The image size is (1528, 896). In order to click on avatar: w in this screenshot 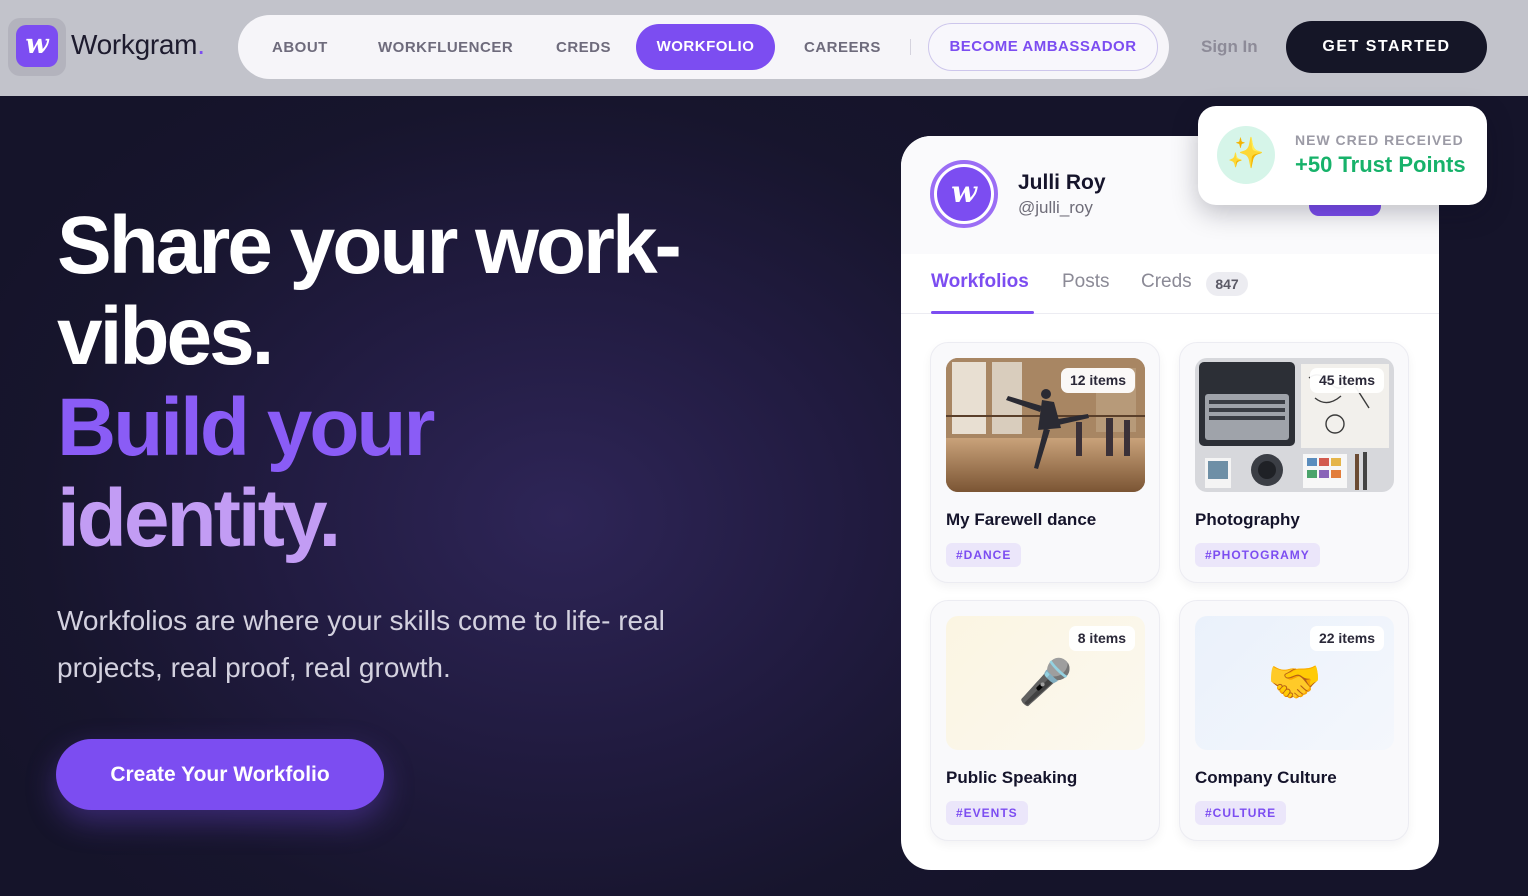, I will do `click(964, 194)`.